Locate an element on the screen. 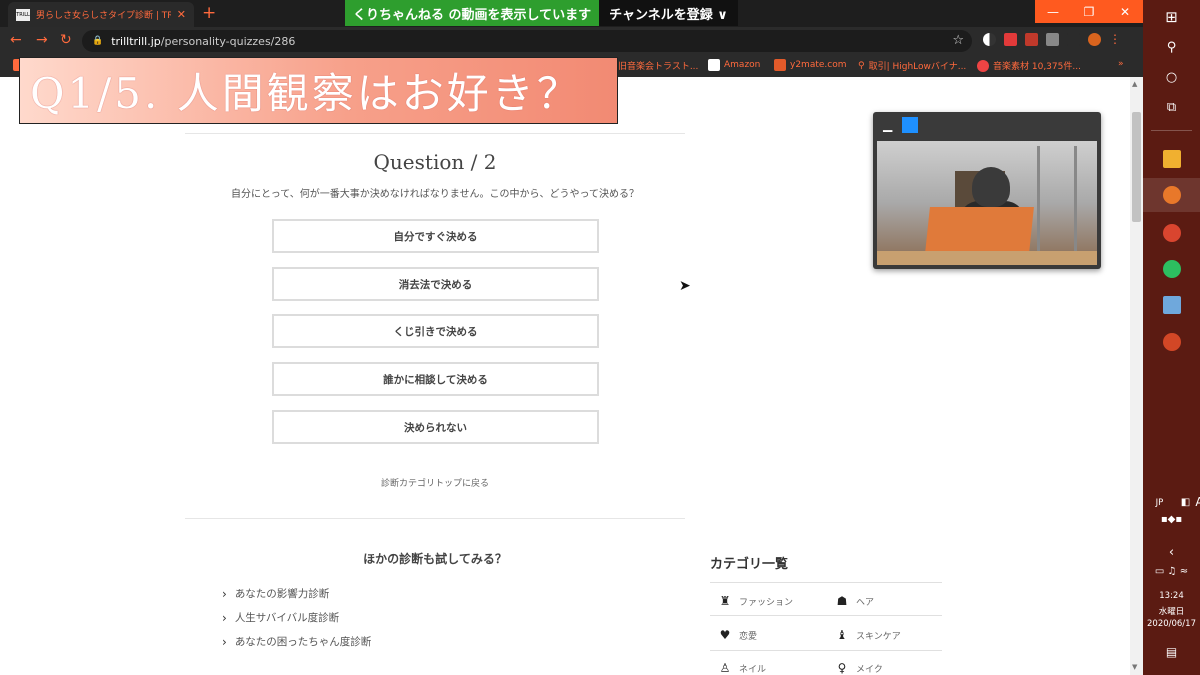 This screenshot has width=1200, height=675. firefox-icon is located at coordinates (1171, 195).